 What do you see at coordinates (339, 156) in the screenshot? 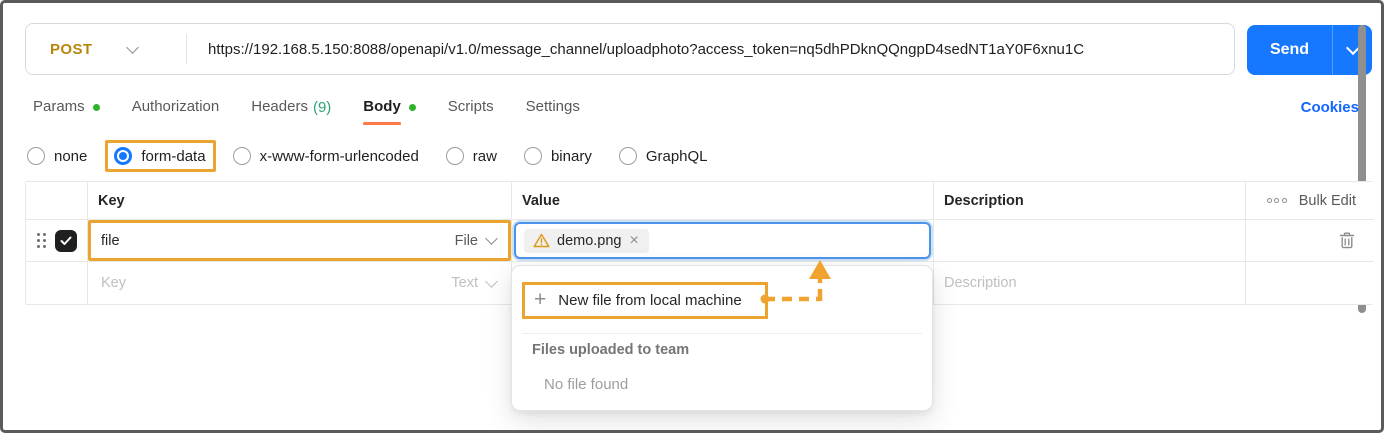
I see `radio-label: x-www-form-urlencoded` at bounding box center [339, 156].